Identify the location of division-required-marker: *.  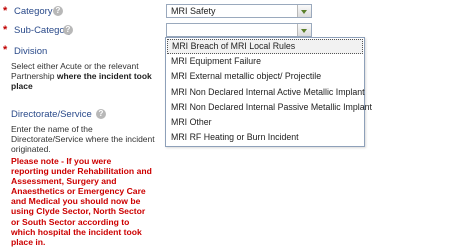
(5, 50).